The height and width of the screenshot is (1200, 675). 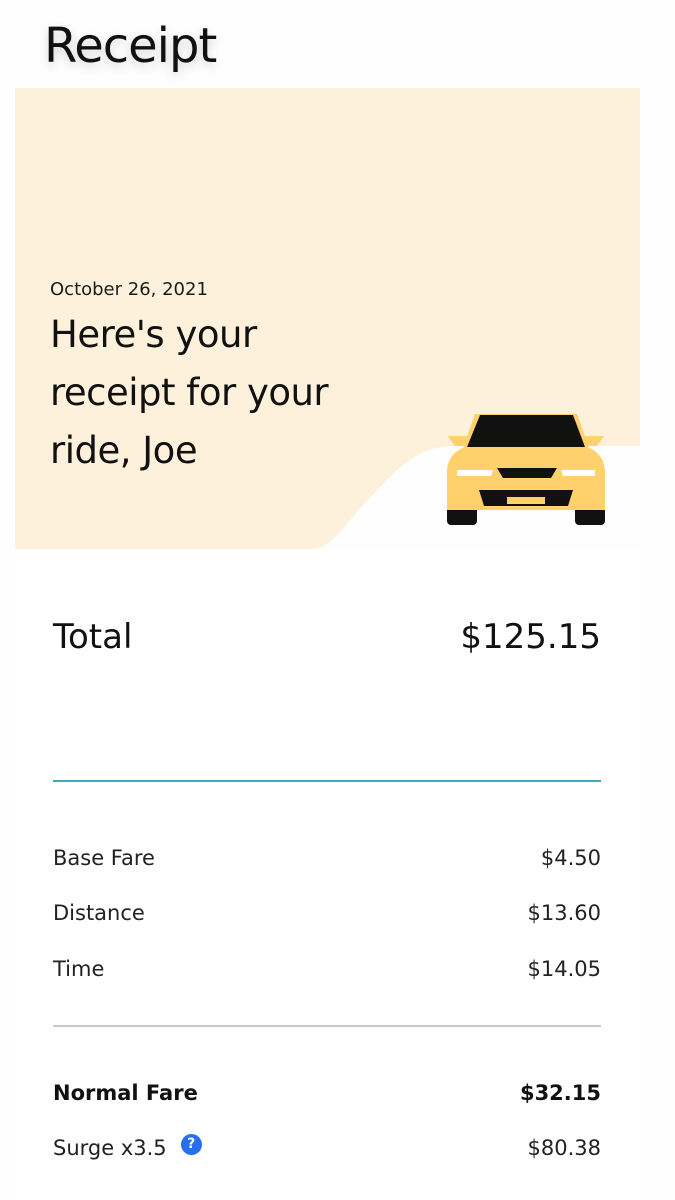 What do you see at coordinates (79, 968) in the screenshot?
I see `line-item-label: Time` at bounding box center [79, 968].